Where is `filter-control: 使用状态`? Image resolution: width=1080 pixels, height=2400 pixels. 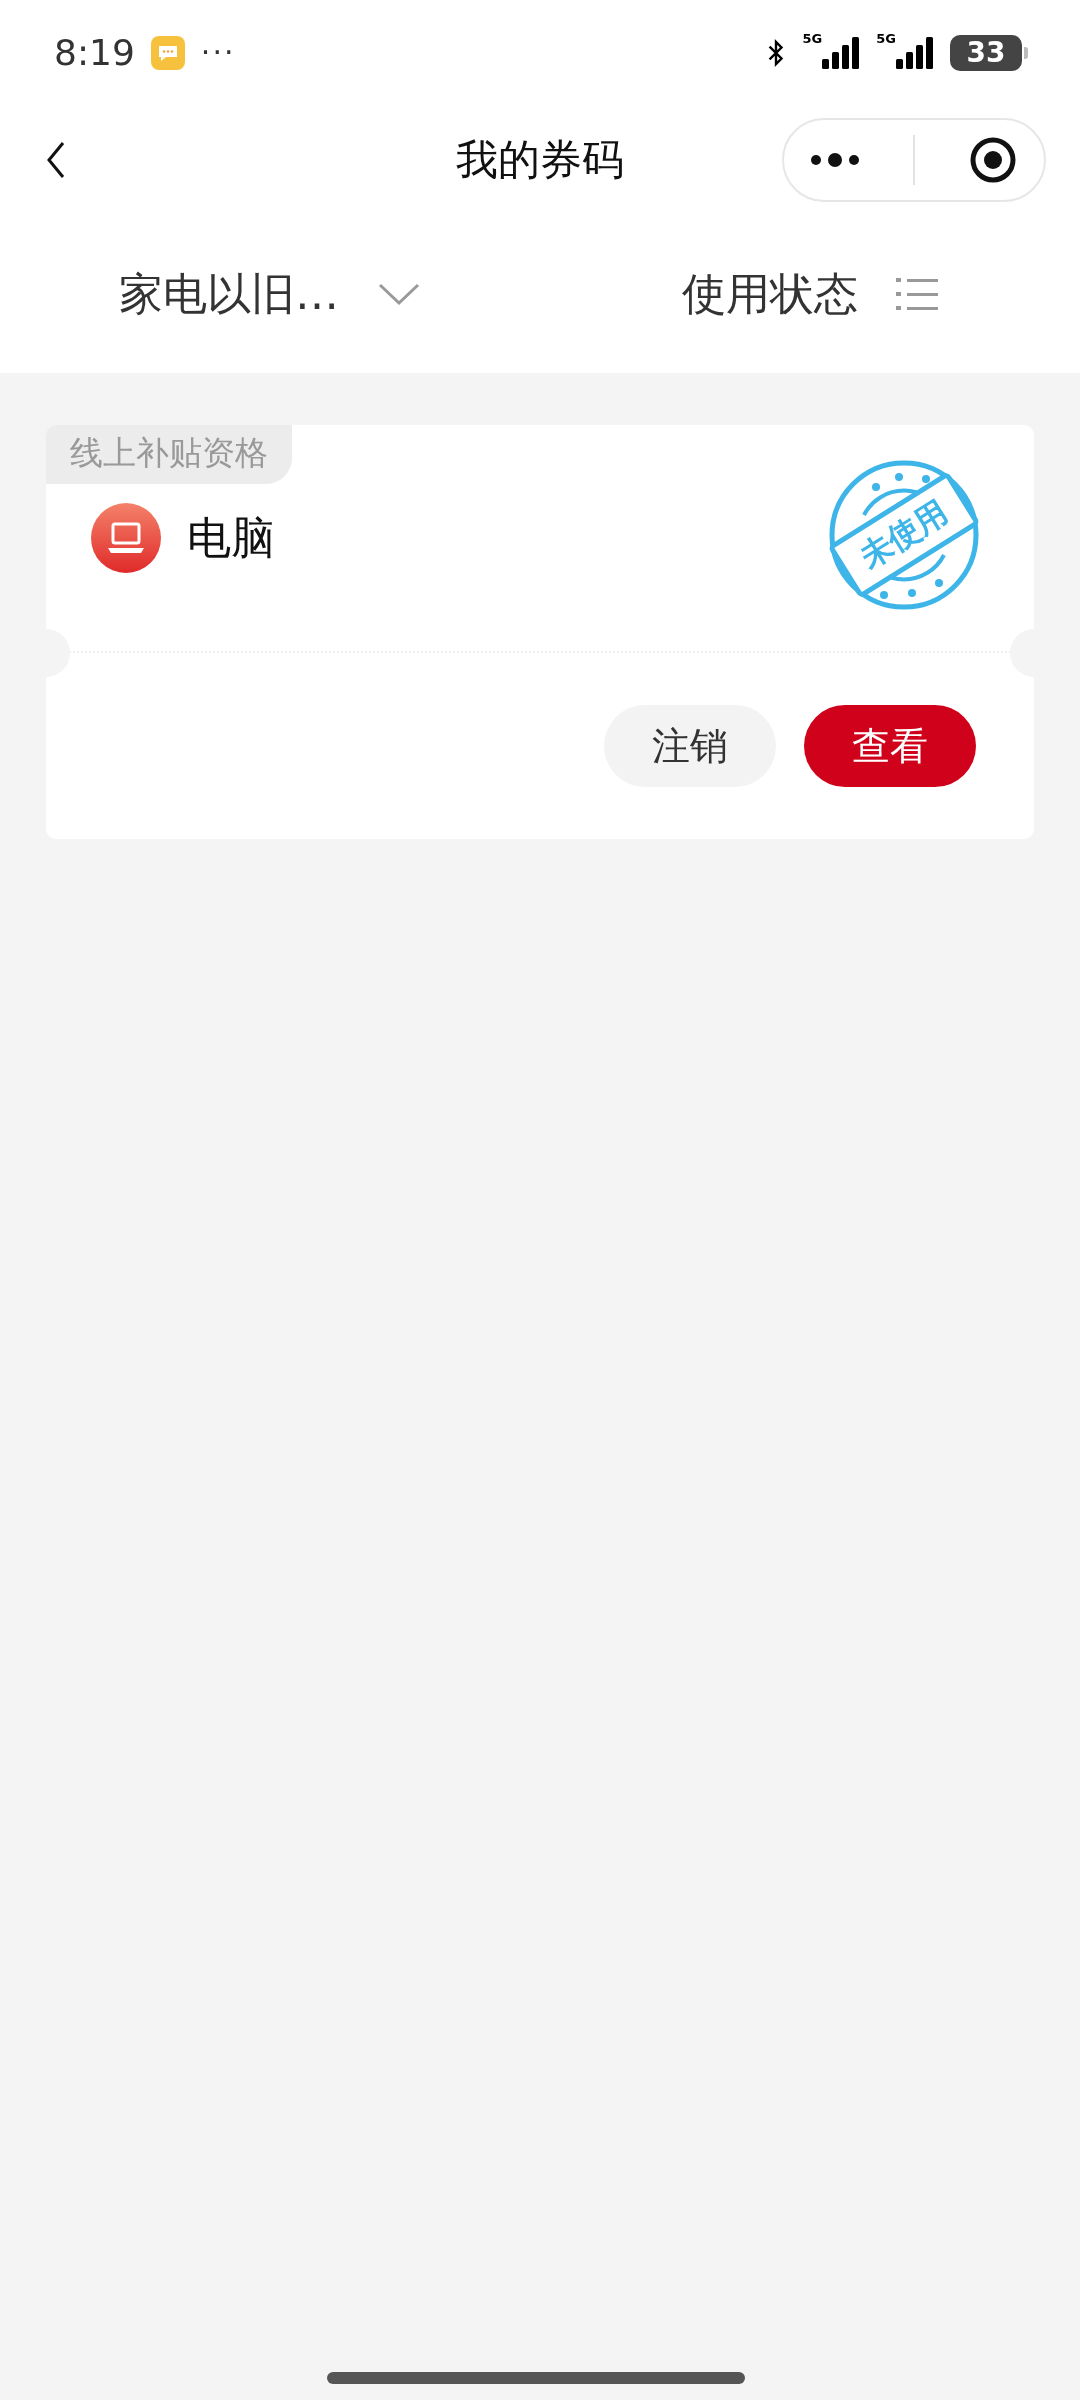 filter-control: 使用状态 is located at coordinates (810, 294).